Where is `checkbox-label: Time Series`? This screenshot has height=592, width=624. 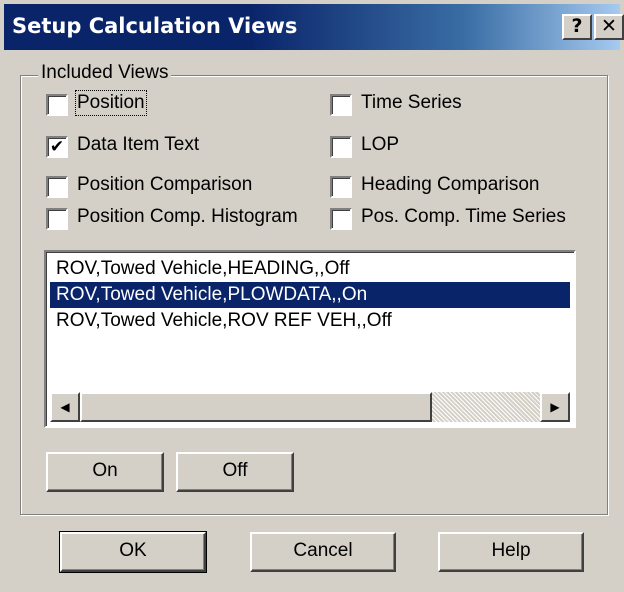
checkbox-label: Time Series is located at coordinates (411, 102).